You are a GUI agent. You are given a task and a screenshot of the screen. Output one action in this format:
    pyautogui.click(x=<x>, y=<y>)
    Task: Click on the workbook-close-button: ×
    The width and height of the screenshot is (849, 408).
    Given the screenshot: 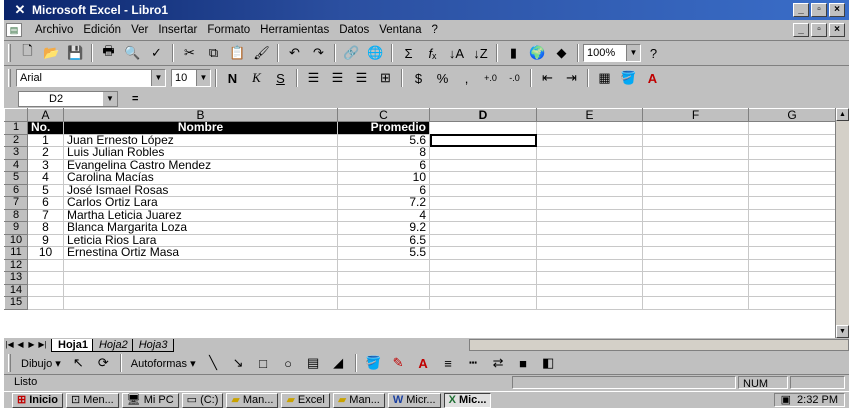 What is the action you would take?
    pyautogui.click(x=837, y=30)
    